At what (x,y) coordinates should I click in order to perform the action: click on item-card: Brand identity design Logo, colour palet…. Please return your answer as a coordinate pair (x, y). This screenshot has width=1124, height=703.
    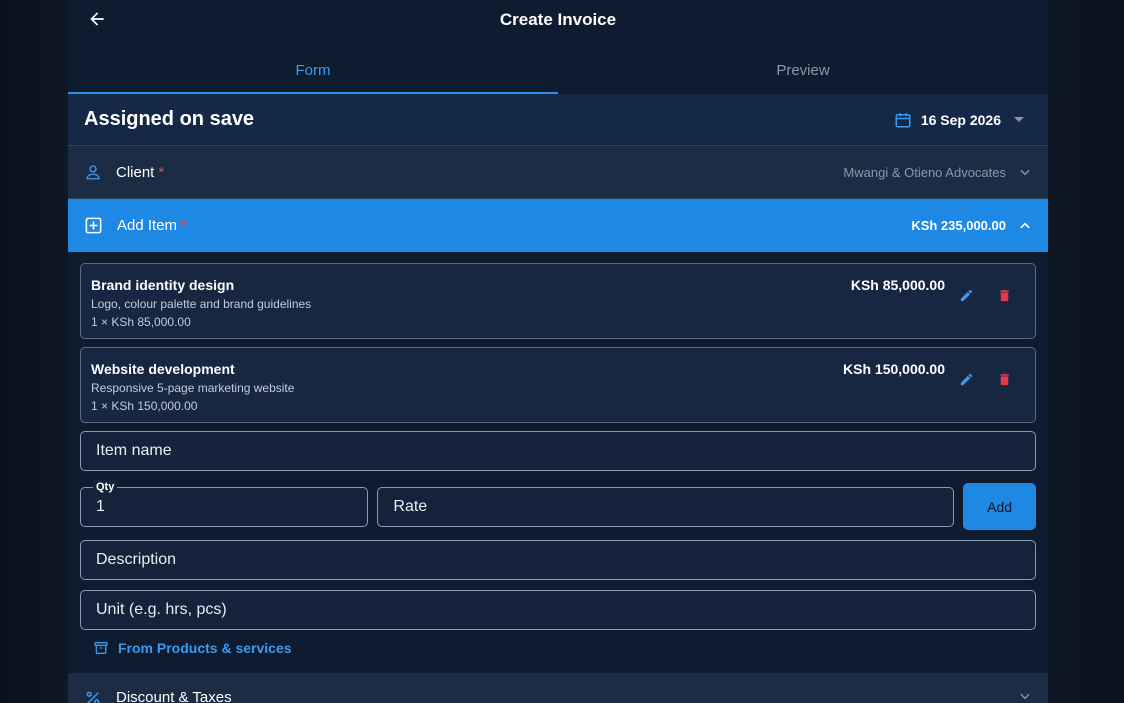
    Looking at the image, I should click on (558, 301).